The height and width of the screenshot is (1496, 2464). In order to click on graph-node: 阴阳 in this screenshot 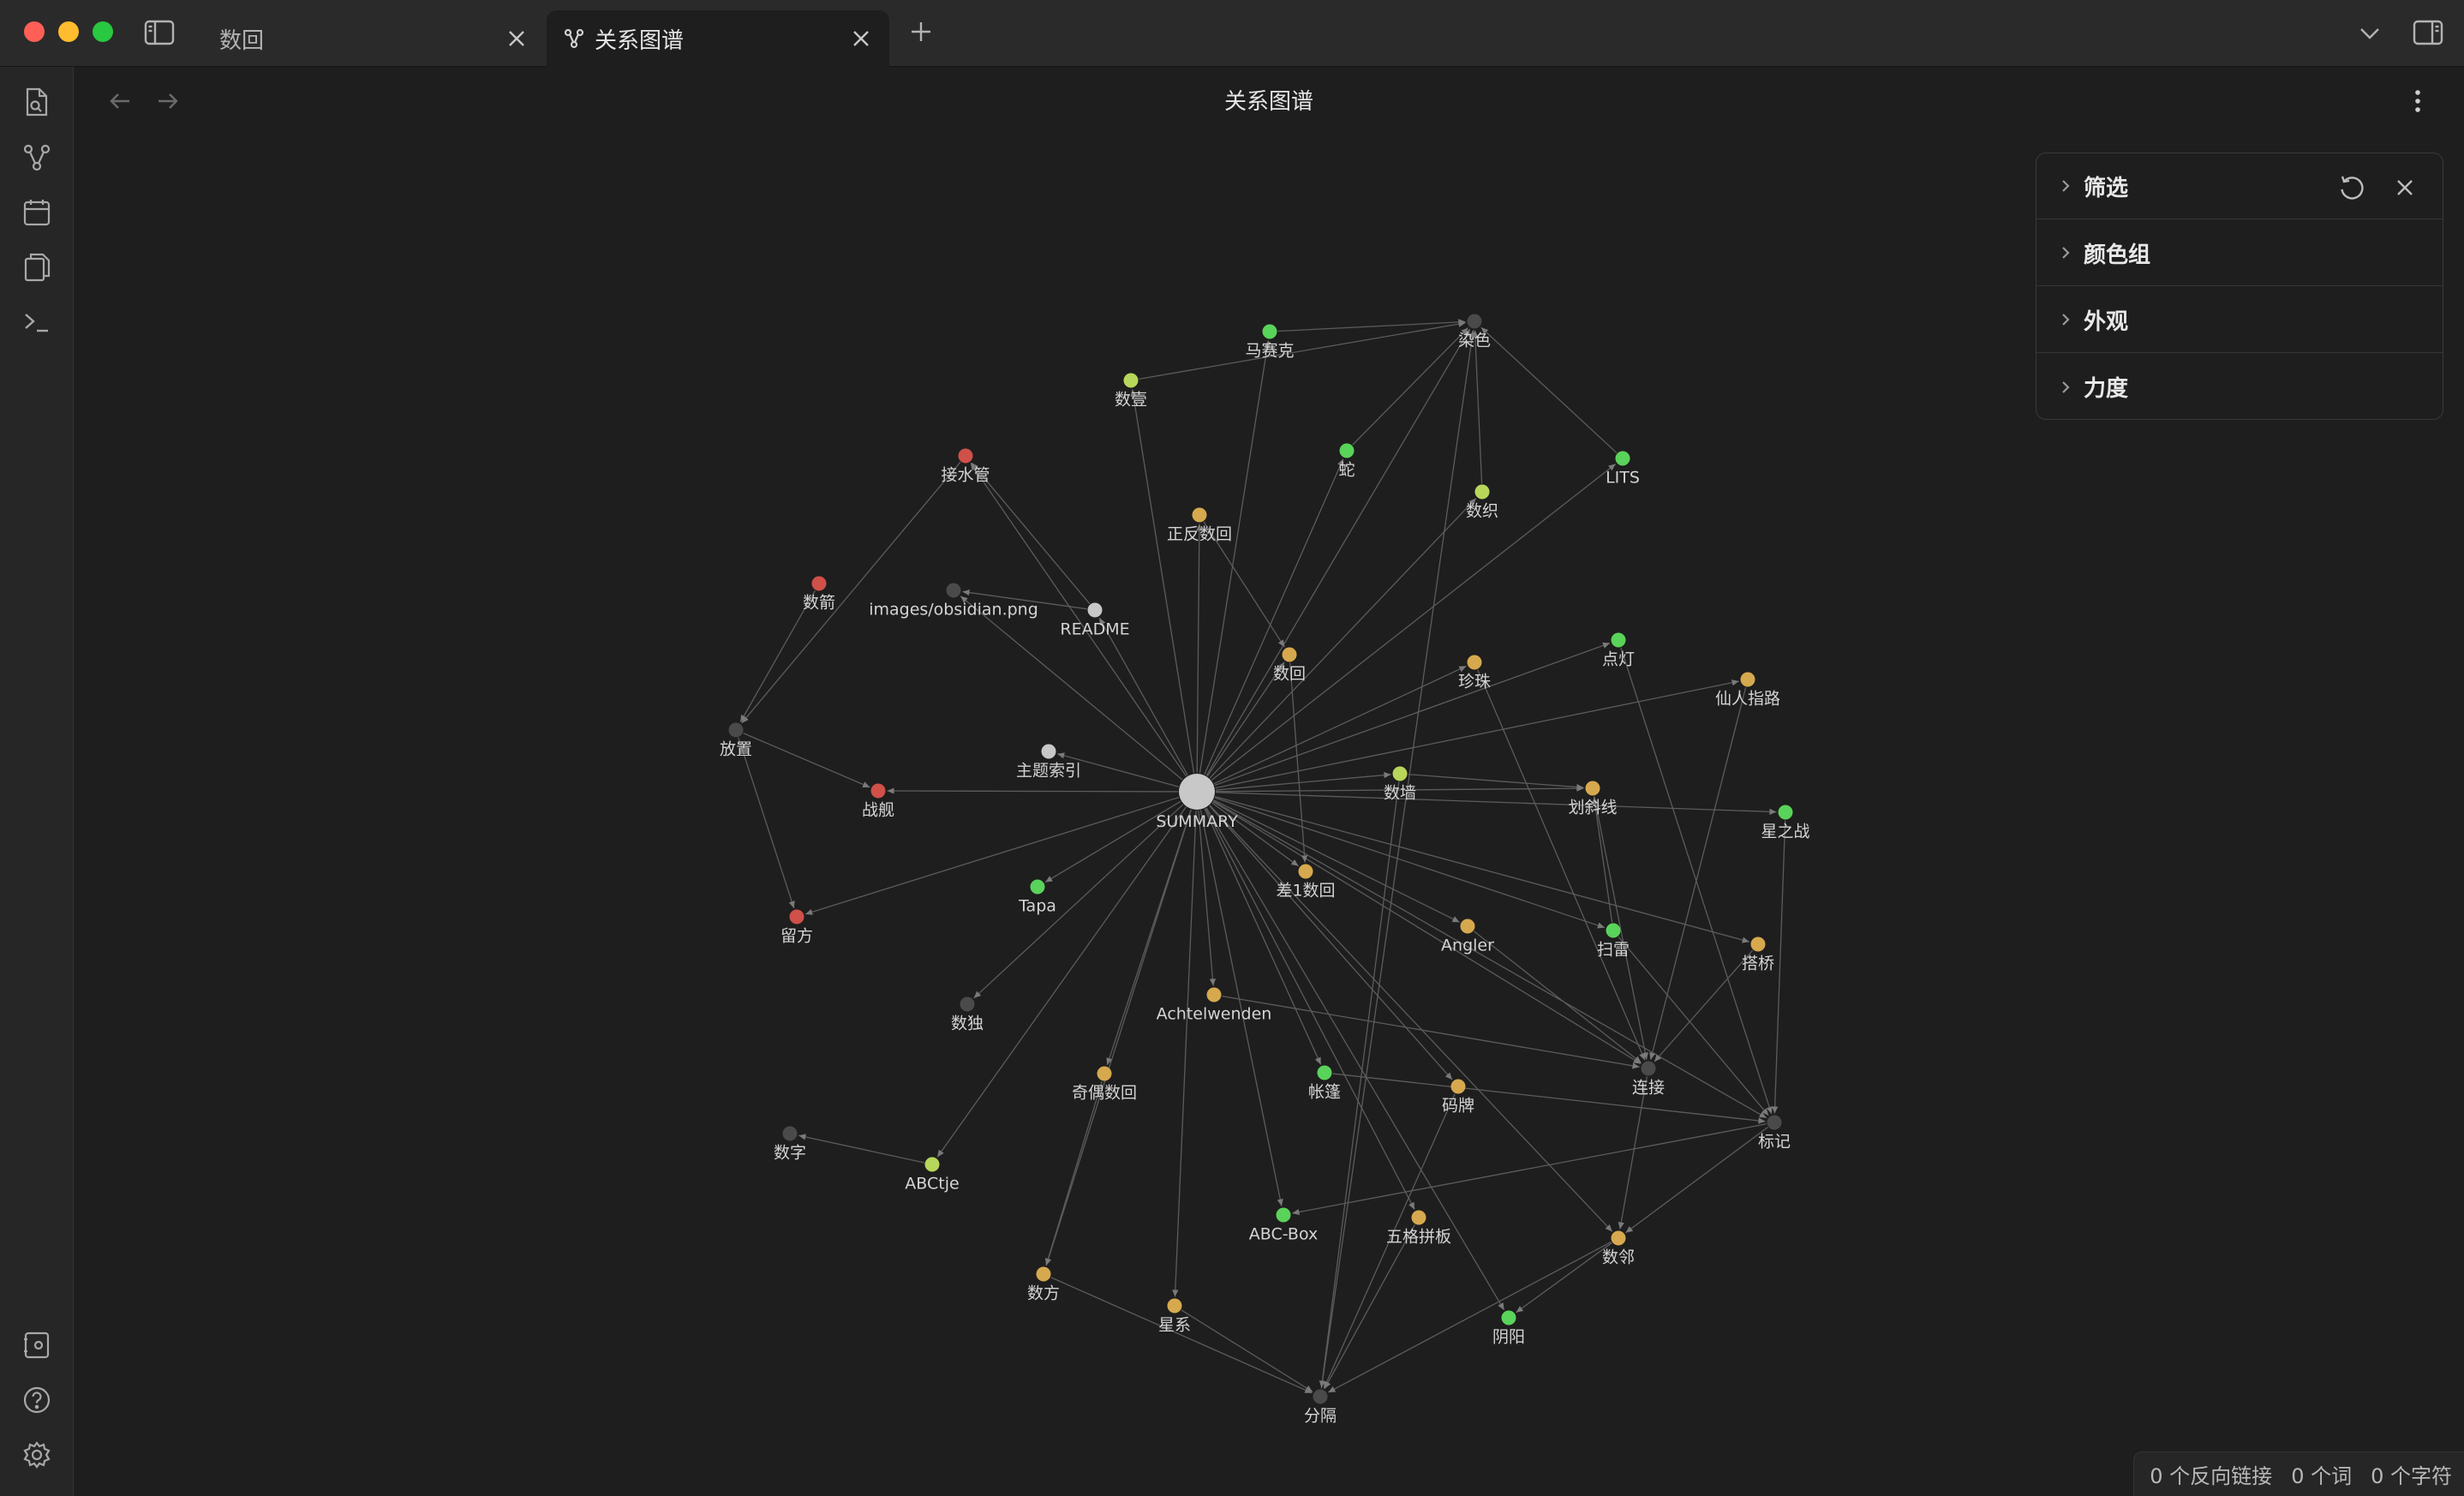, I will do `click(1508, 1328)`.